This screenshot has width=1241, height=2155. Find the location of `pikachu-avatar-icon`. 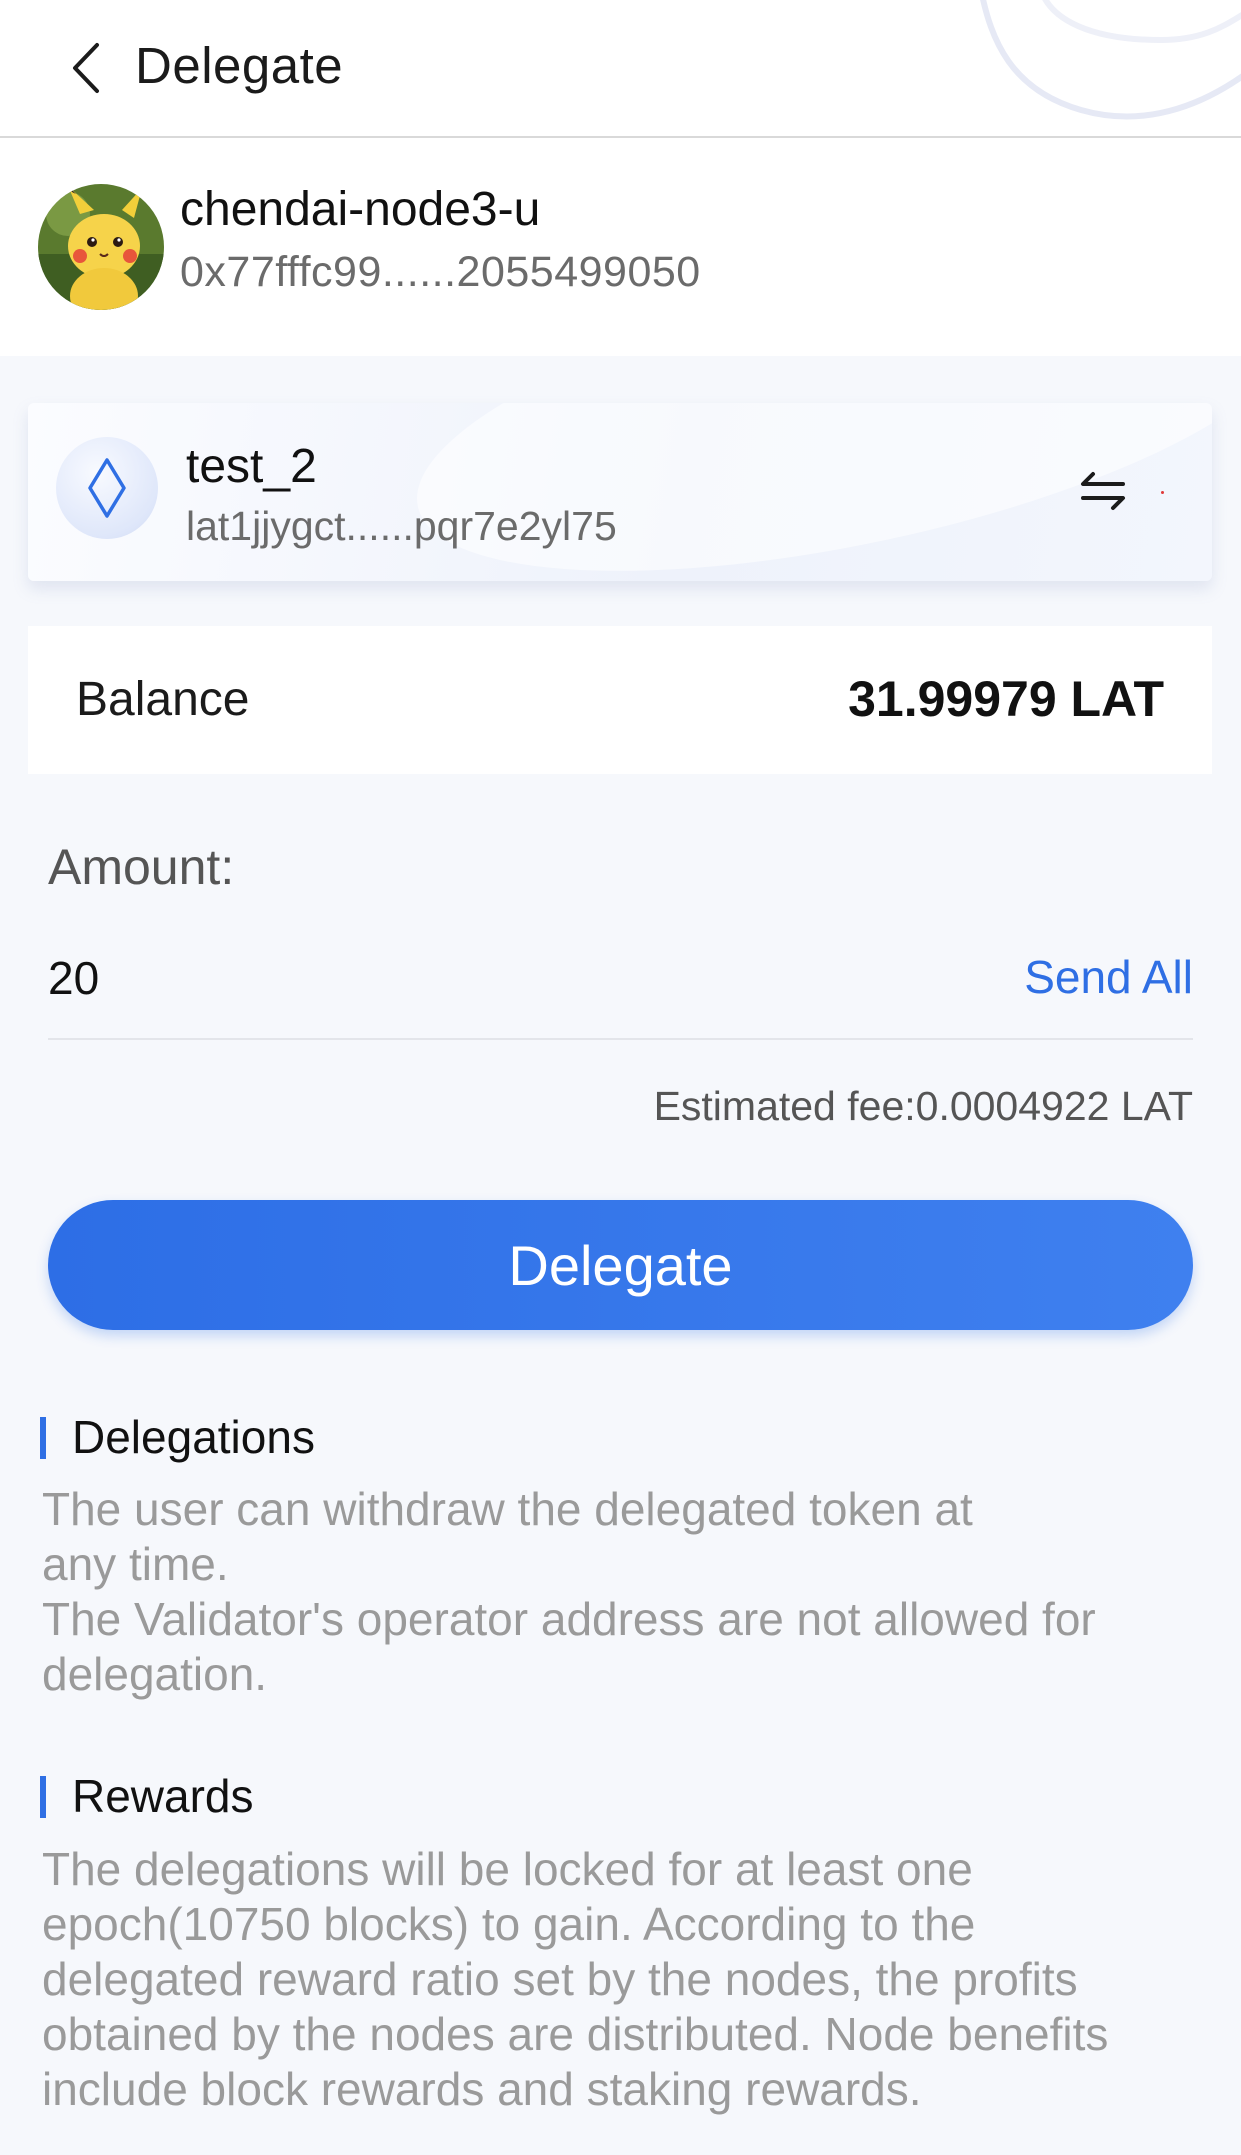

pikachu-avatar-icon is located at coordinates (101, 247).